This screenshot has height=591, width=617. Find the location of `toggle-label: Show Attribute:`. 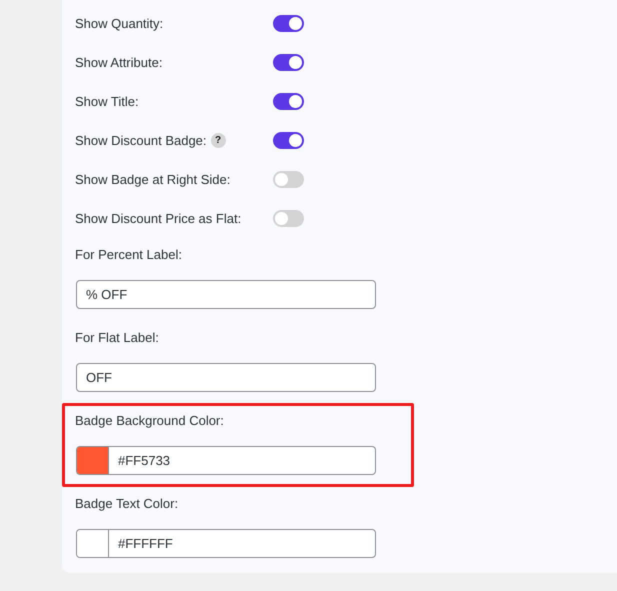

toggle-label: Show Attribute: is located at coordinates (118, 62).